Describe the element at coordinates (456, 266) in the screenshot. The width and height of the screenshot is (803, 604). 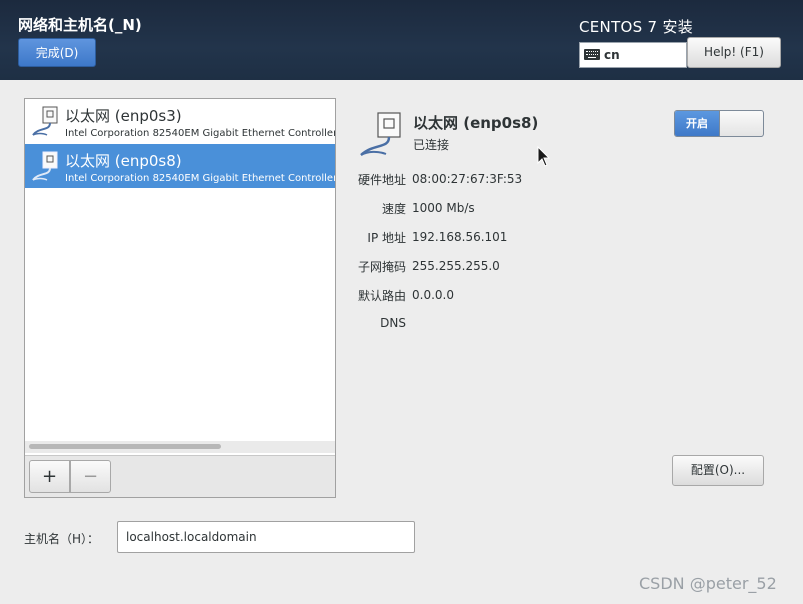
I see `subnet-mask-value: 255.255.255.0` at that location.